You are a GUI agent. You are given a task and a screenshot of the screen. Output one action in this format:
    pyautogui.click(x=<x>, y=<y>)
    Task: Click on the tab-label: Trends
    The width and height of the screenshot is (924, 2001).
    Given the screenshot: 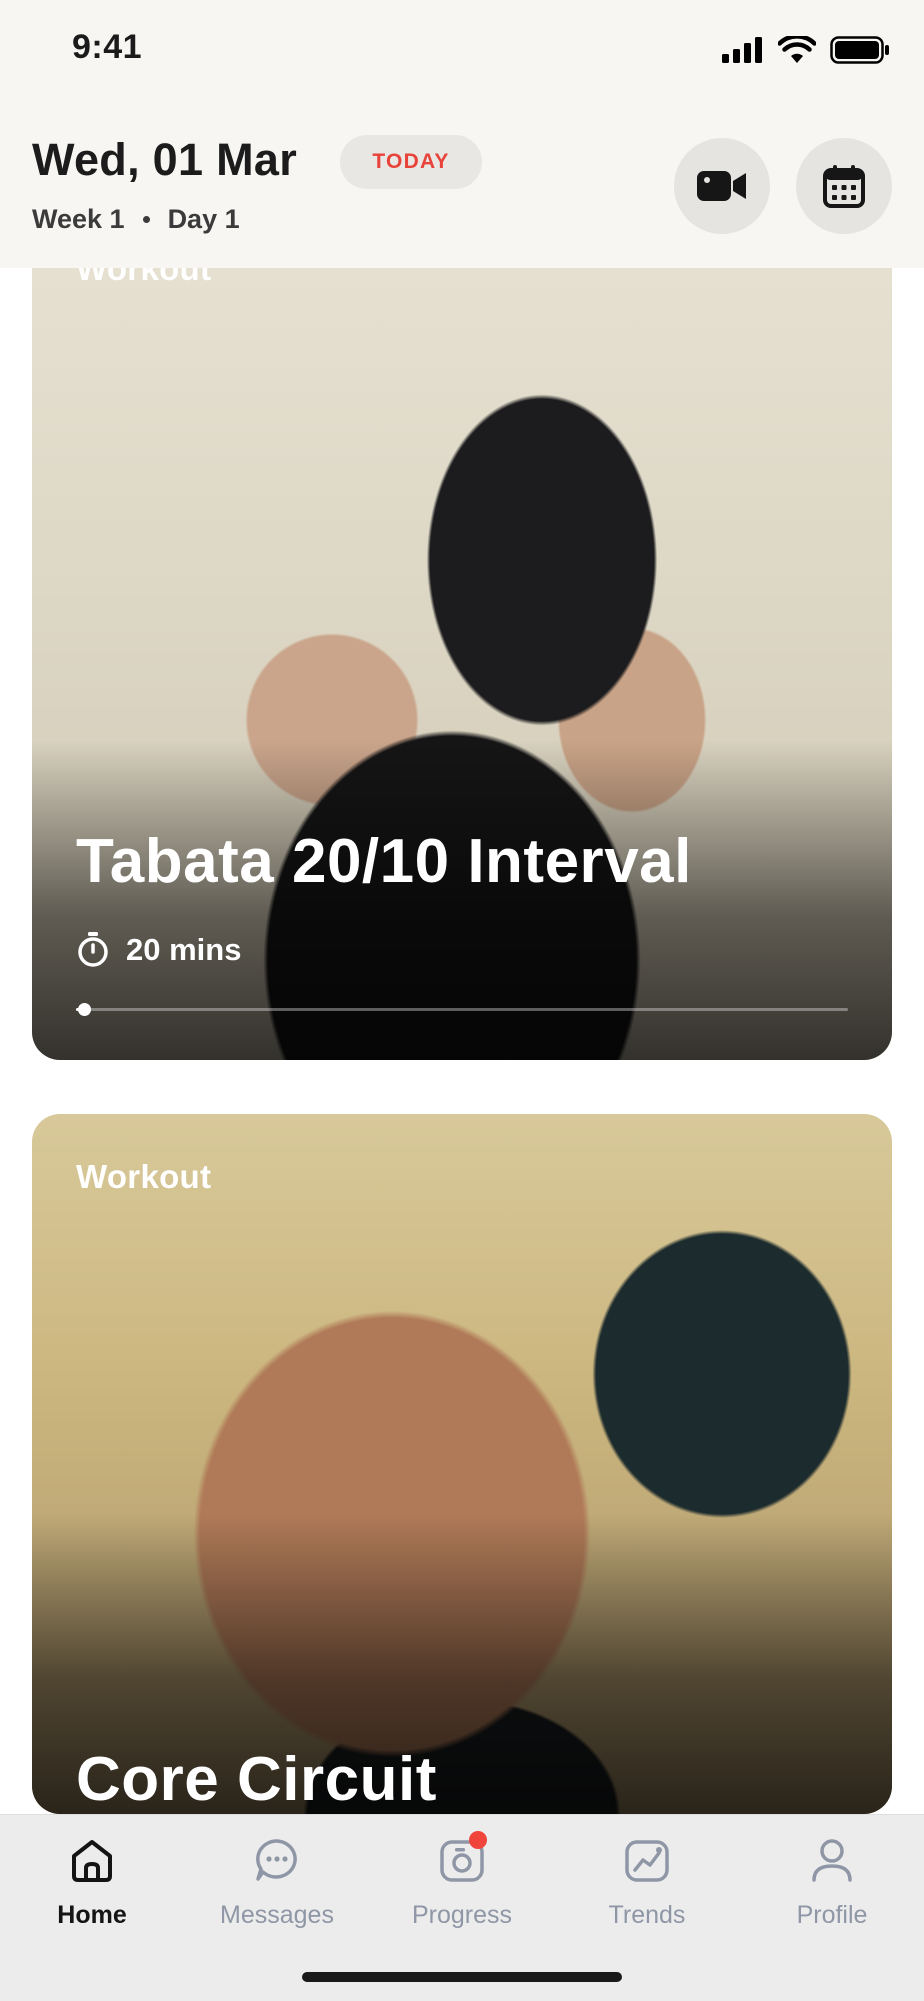 What is the action you would take?
    pyautogui.click(x=647, y=1915)
    